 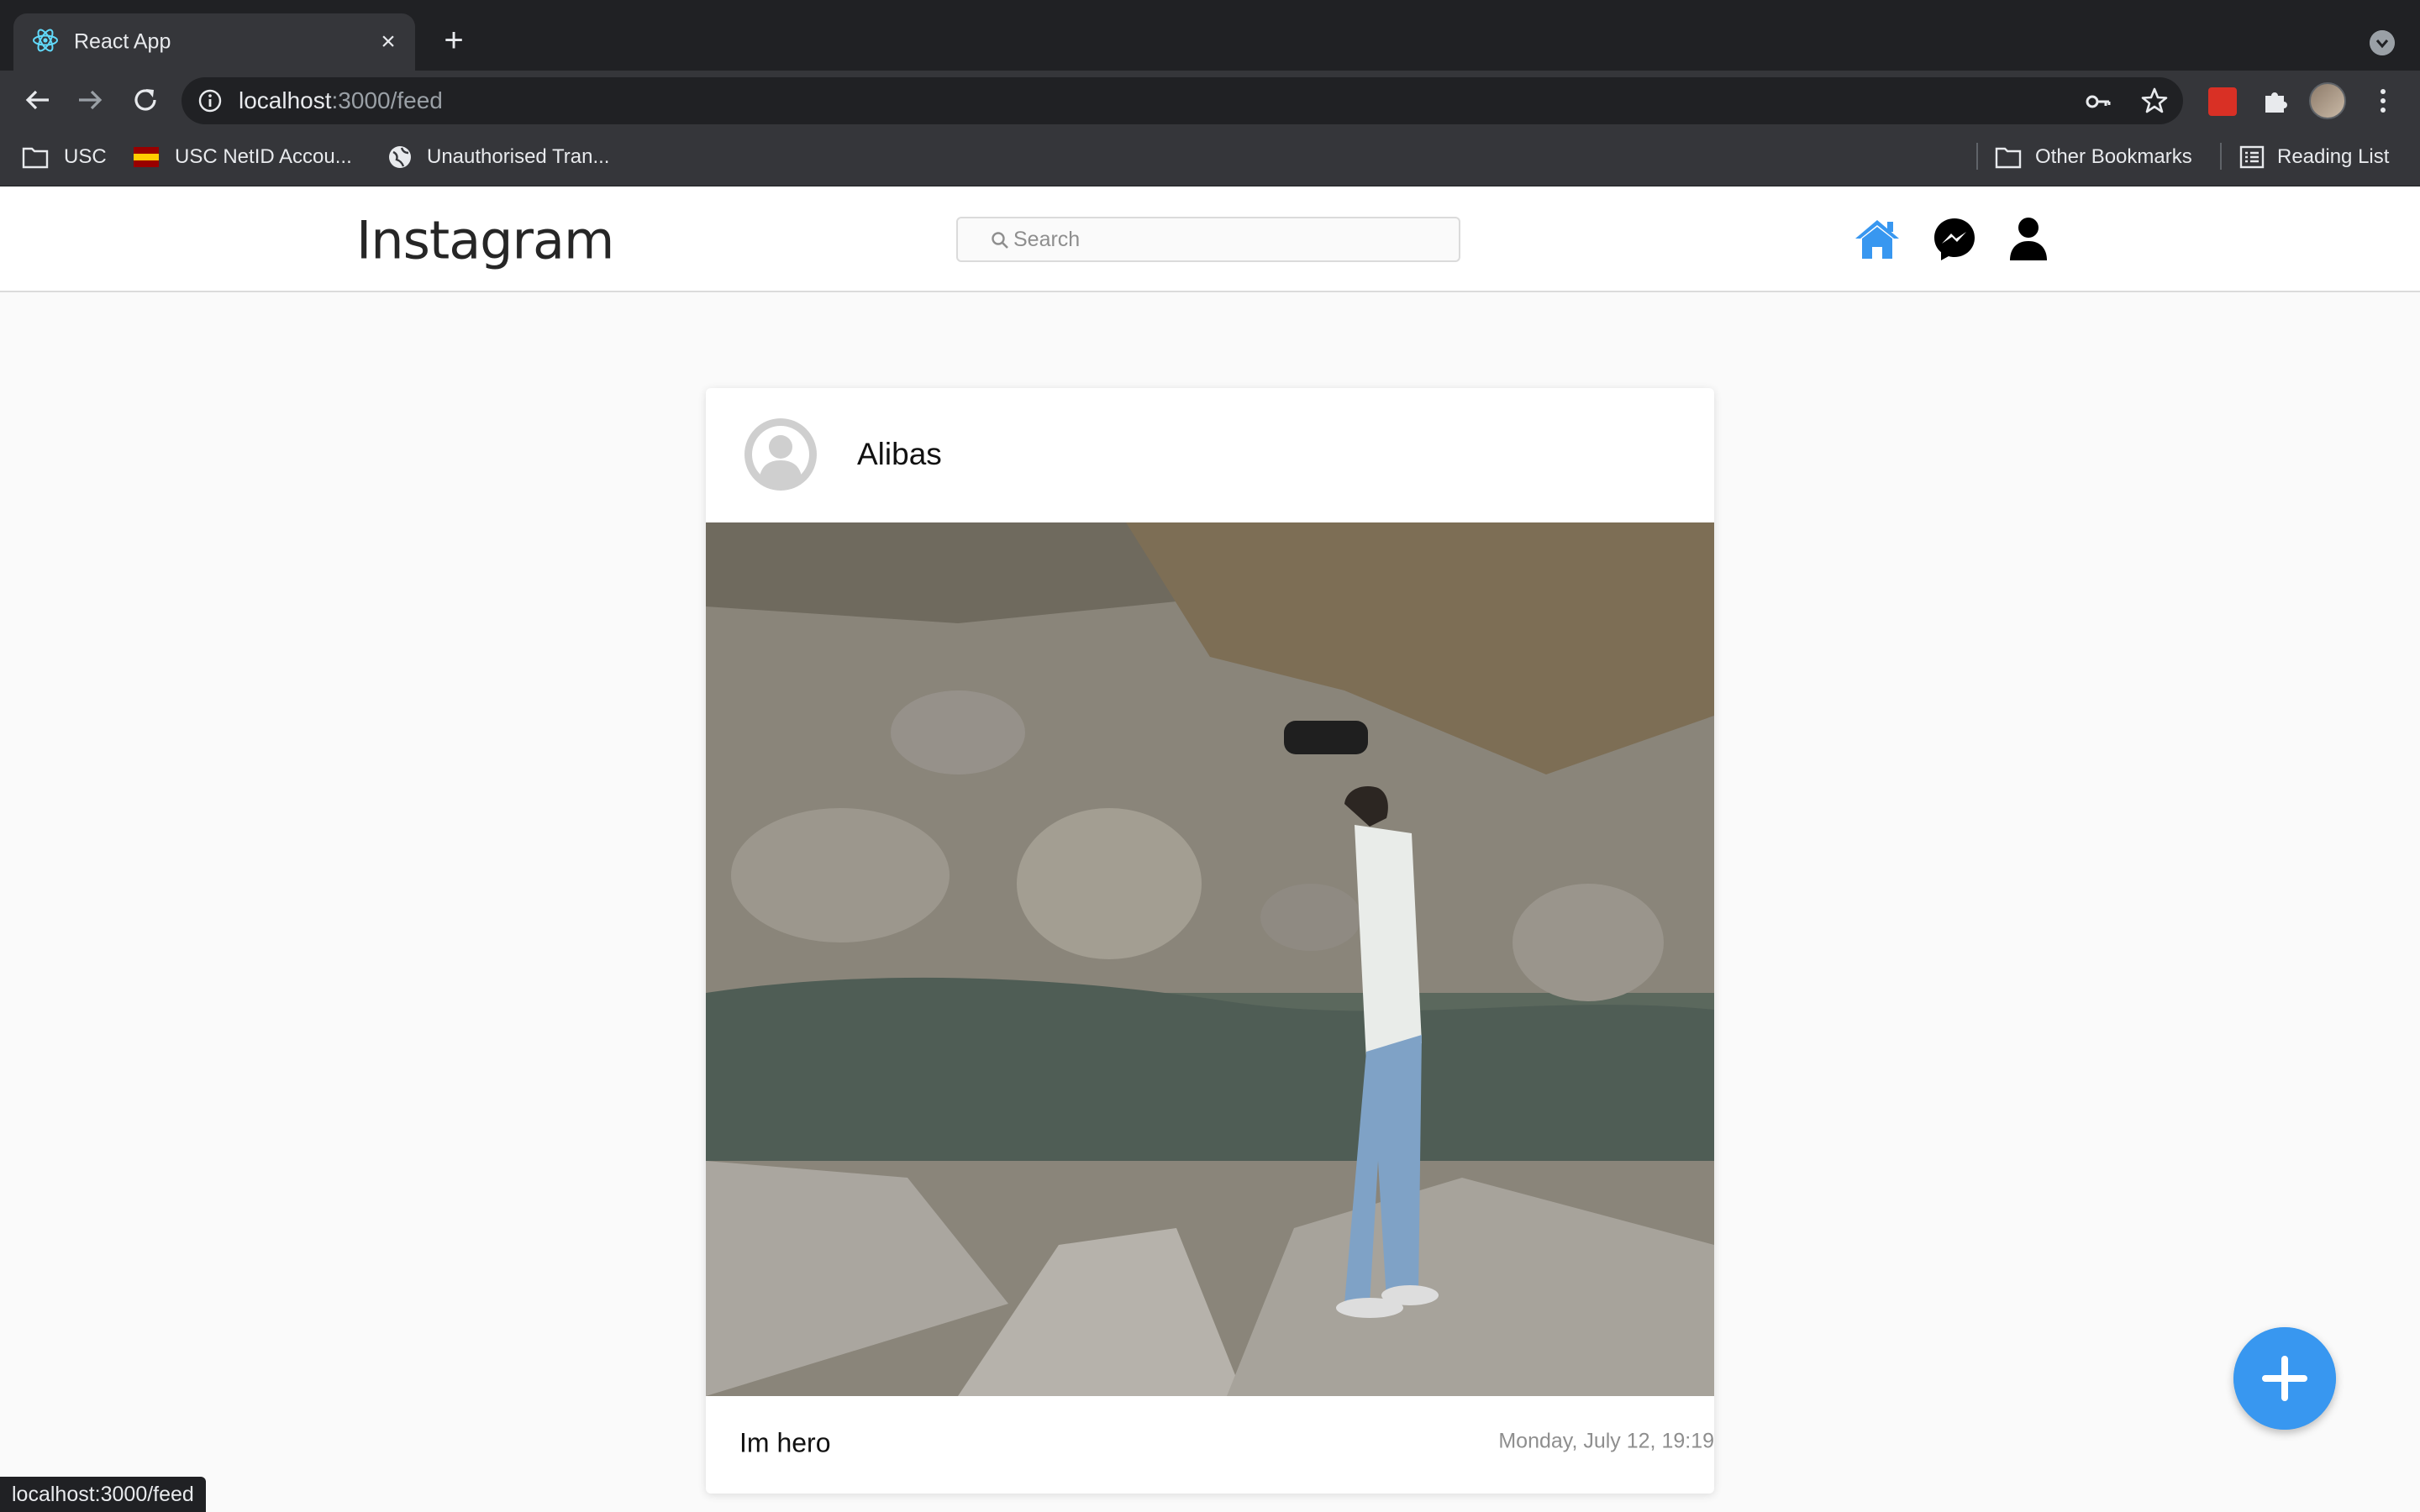 What do you see at coordinates (2284, 1378) in the screenshot?
I see `add-post-button` at bounding box center [2284, 1378].